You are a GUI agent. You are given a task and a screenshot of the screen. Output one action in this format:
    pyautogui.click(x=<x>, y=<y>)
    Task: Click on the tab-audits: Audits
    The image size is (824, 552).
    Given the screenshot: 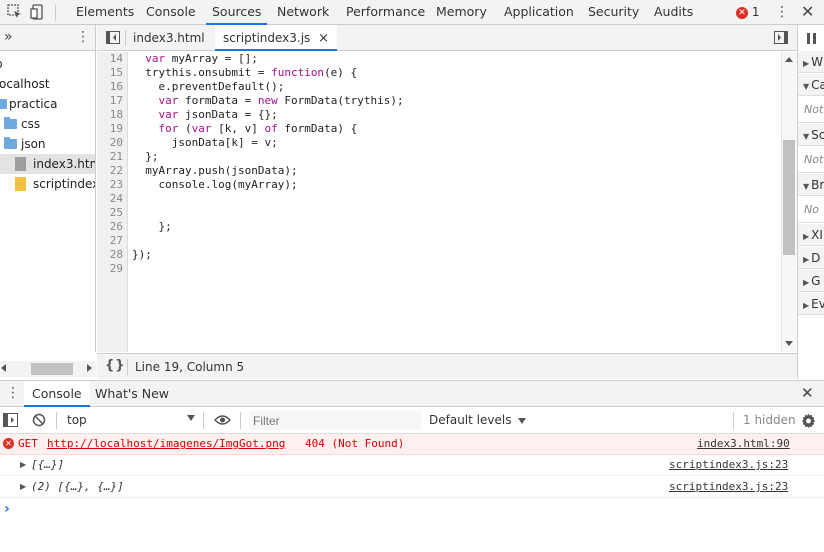 What is the action you would take?
    pyautogui.click(x=673, y=12)
    